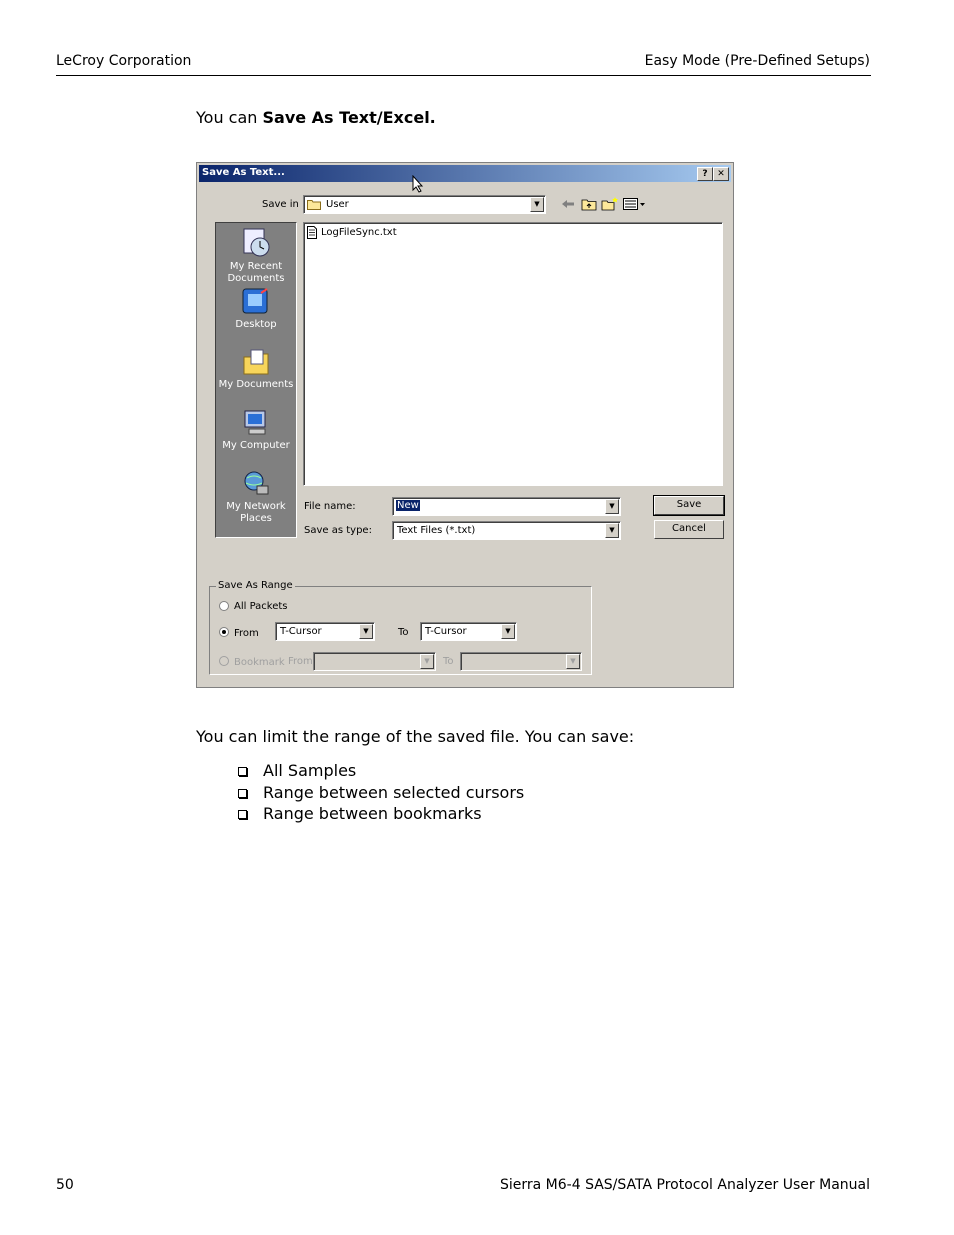  I want to click on close-button: ✕, so click(721, 174).